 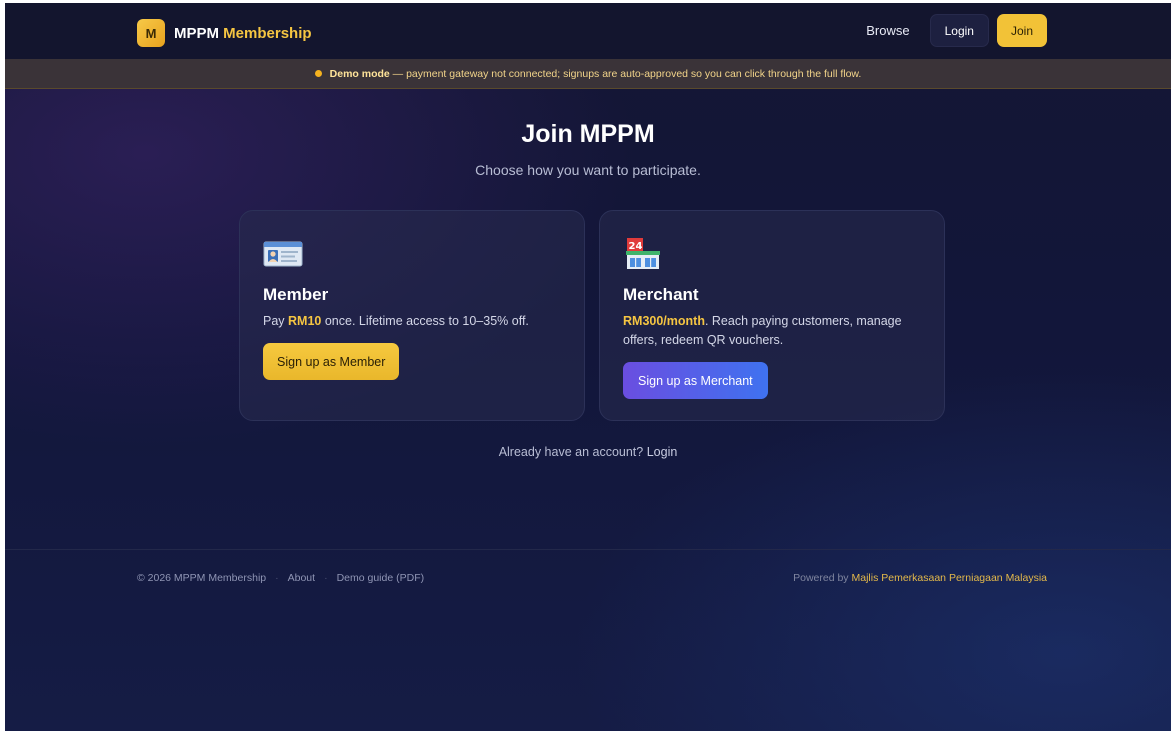 What do you see at coordinates (661, 294) in the screenshot?
I see `merchant-card-title: Merchant` at bounding box center [661, 294].